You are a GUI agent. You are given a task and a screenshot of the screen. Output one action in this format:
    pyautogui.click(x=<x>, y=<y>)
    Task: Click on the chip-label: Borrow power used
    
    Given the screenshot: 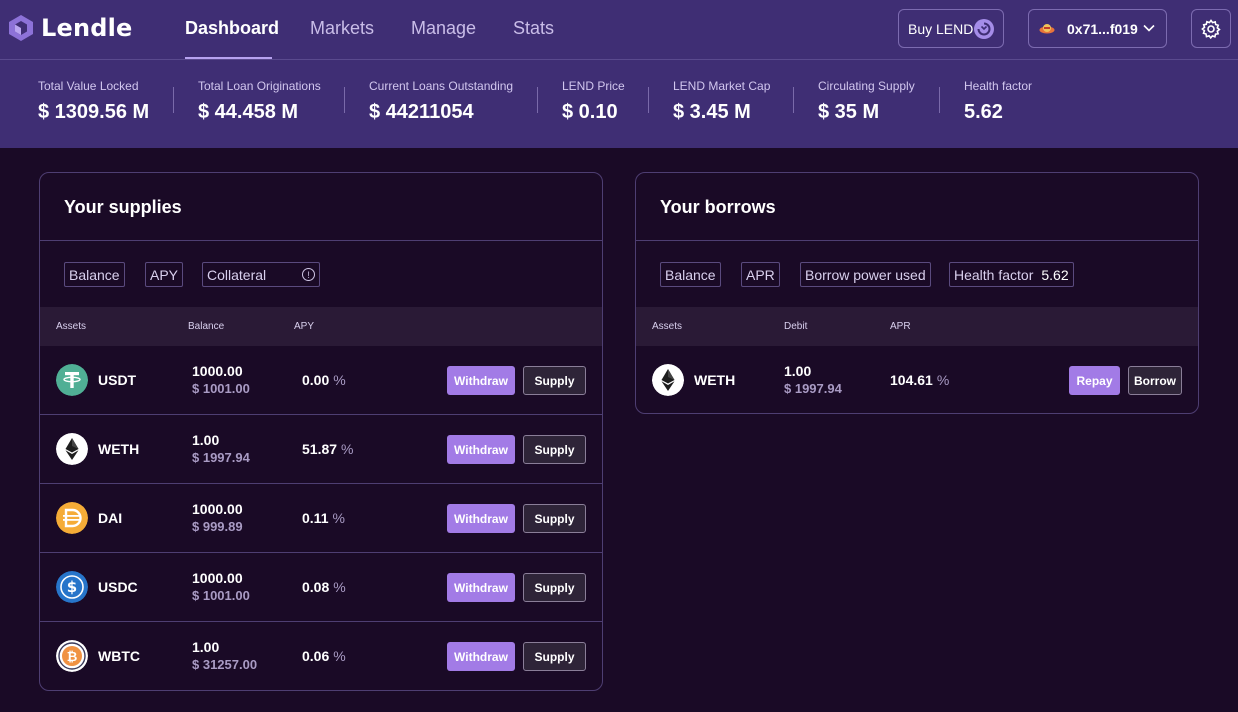 What is the action you would take?
    pyautogui.click(x=865, y=274)
    